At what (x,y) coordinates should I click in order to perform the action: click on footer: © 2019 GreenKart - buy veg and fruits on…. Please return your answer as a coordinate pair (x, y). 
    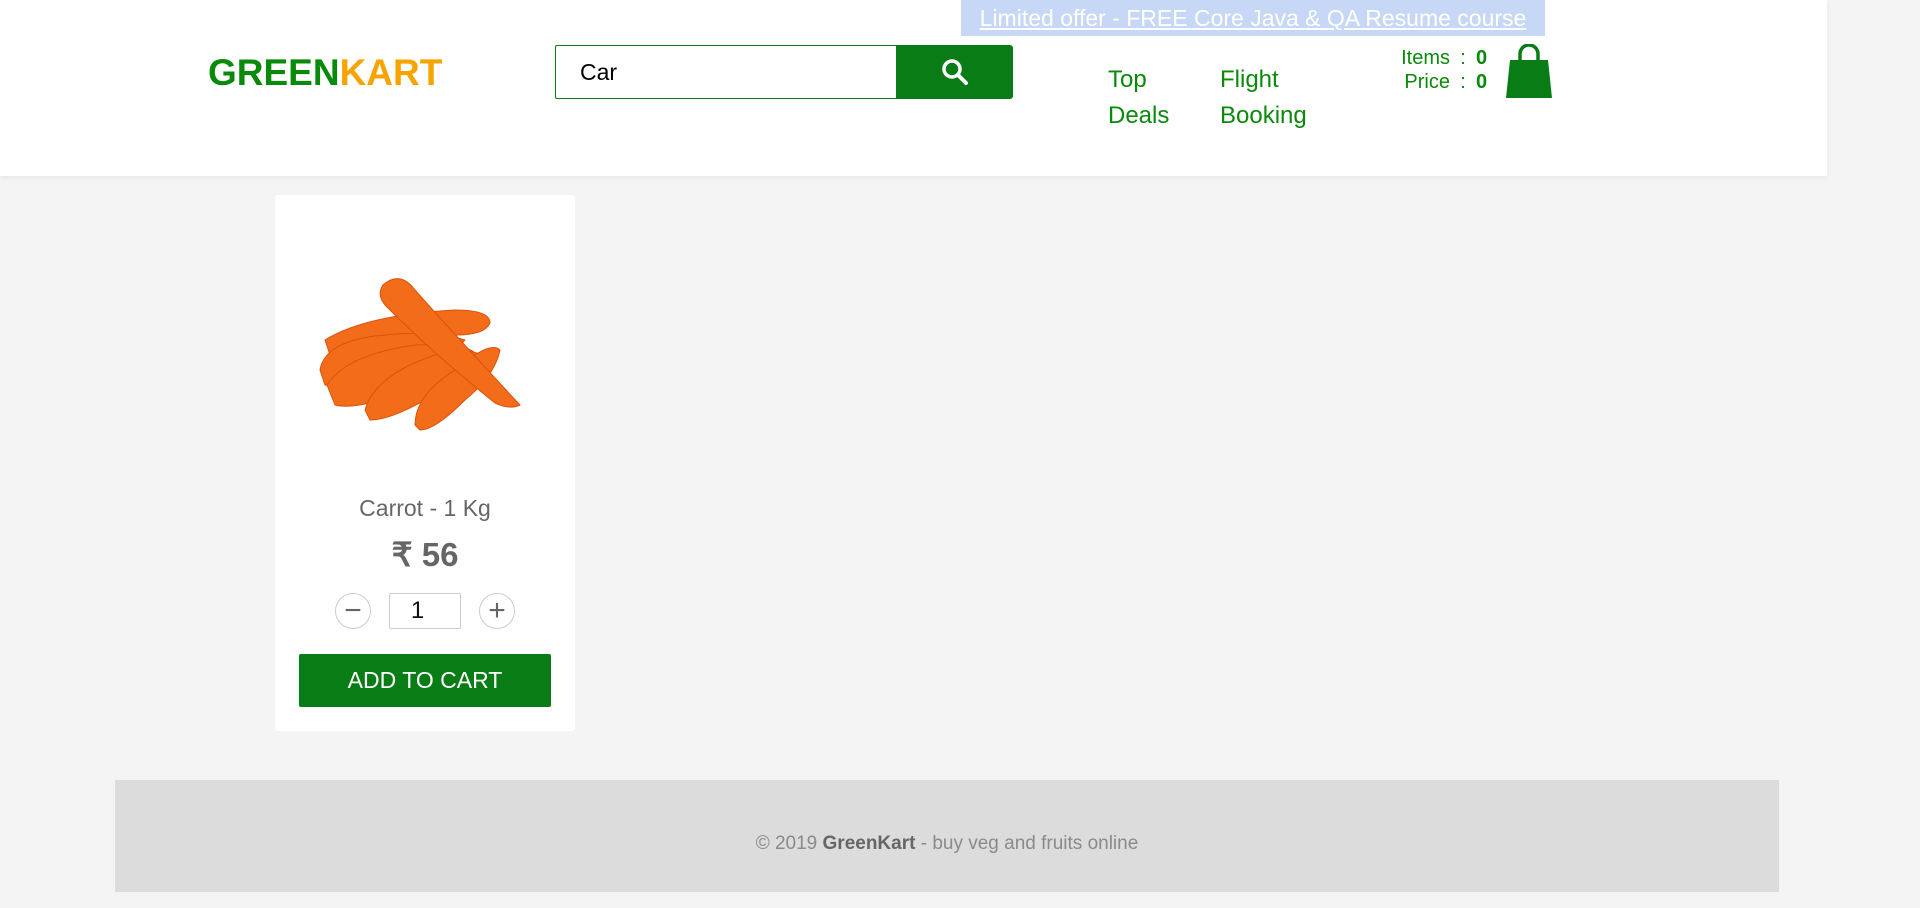
    Looking at the image, I should click on (947, 836).